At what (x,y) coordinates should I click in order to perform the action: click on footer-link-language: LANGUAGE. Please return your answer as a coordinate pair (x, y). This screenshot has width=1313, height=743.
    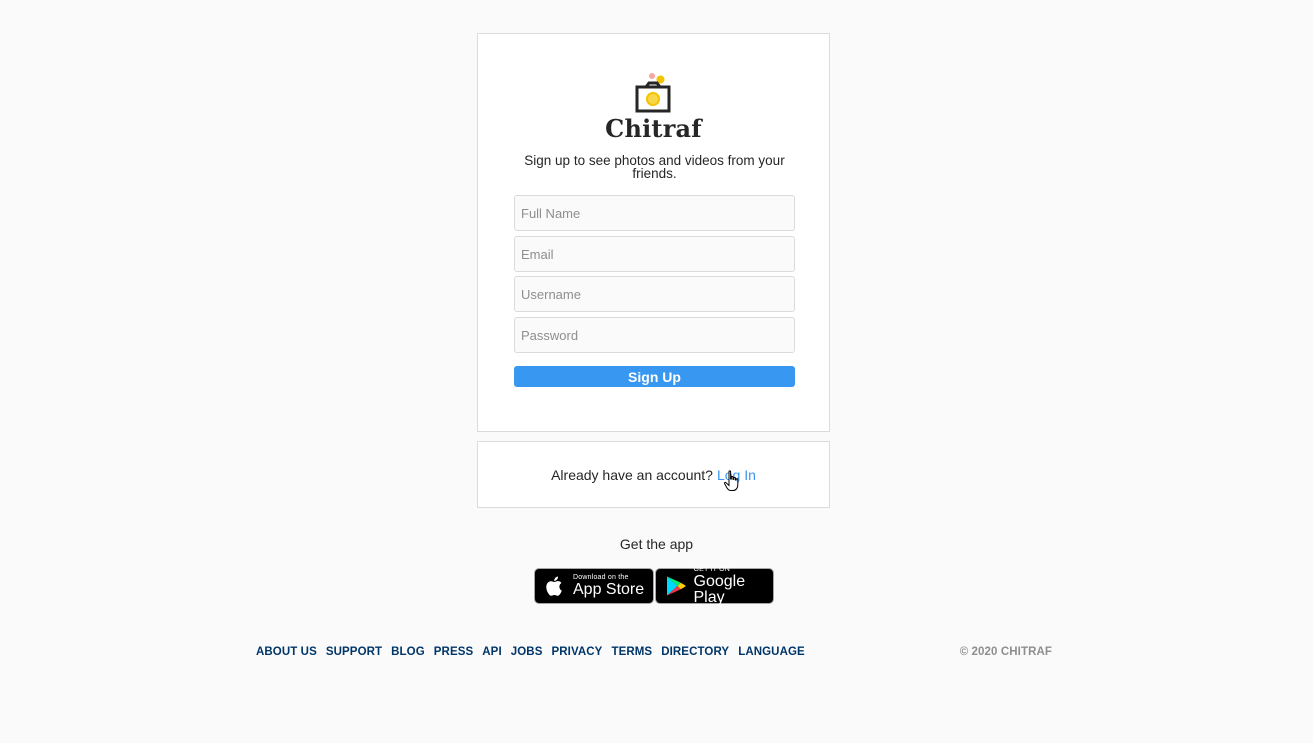
    Looking at the image, I should click on (771, 652).